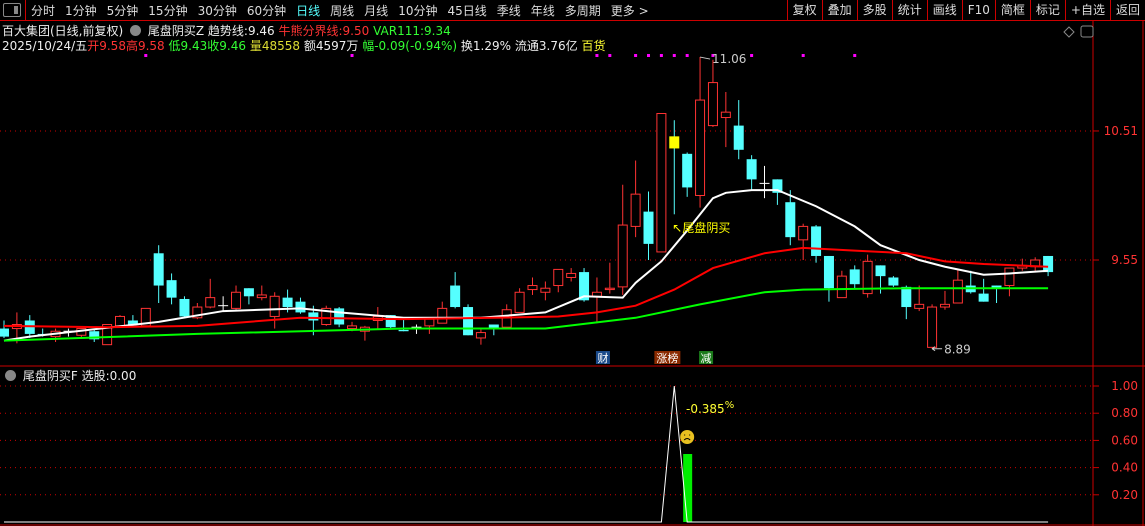  Describe the element at coordinates (167, 10) in the screenshot. I see `tab-period: 15分钟` at that location.